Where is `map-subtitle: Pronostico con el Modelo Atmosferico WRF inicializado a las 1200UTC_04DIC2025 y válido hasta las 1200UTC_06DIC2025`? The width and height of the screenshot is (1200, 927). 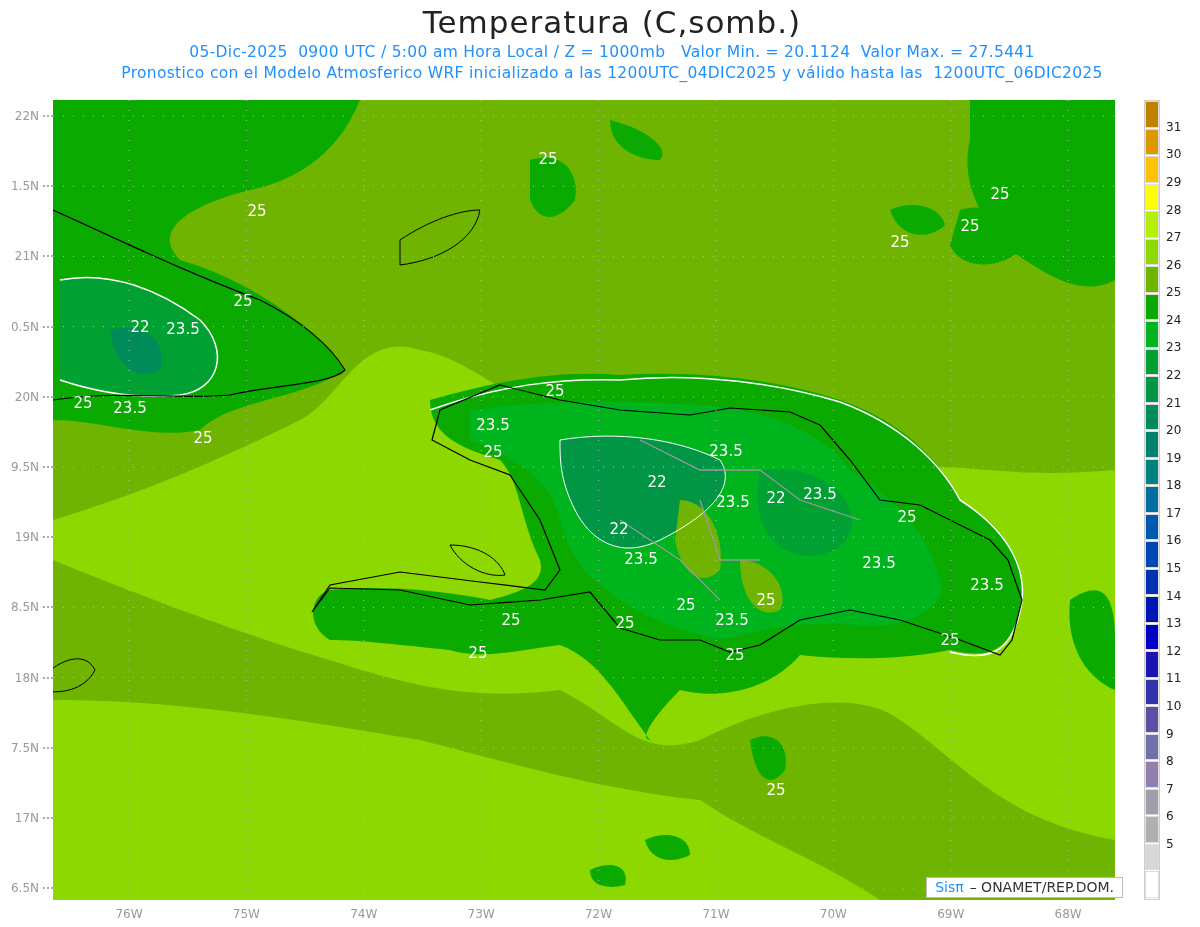
map-subtitle: Pronostico con el Modelo Atmosferico WRF inicializado a las 1200UTC_04DIC2025 y válido hasta las 1200UTC_06DIC2025 is located at coordinates (612, 73).